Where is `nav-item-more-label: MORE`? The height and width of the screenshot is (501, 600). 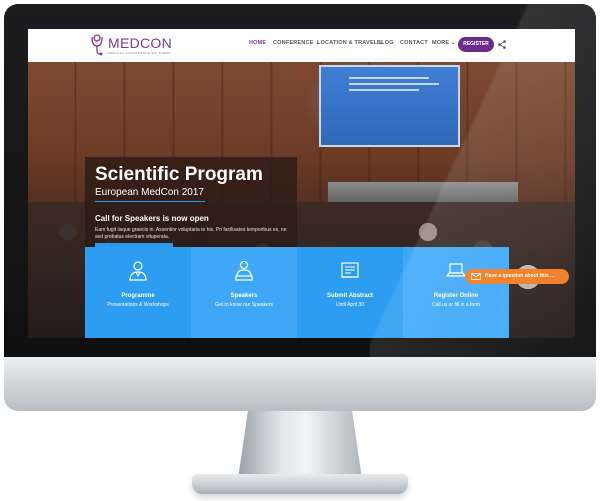
nav-item-more-label: MORE is located at coordinates (441, 43).